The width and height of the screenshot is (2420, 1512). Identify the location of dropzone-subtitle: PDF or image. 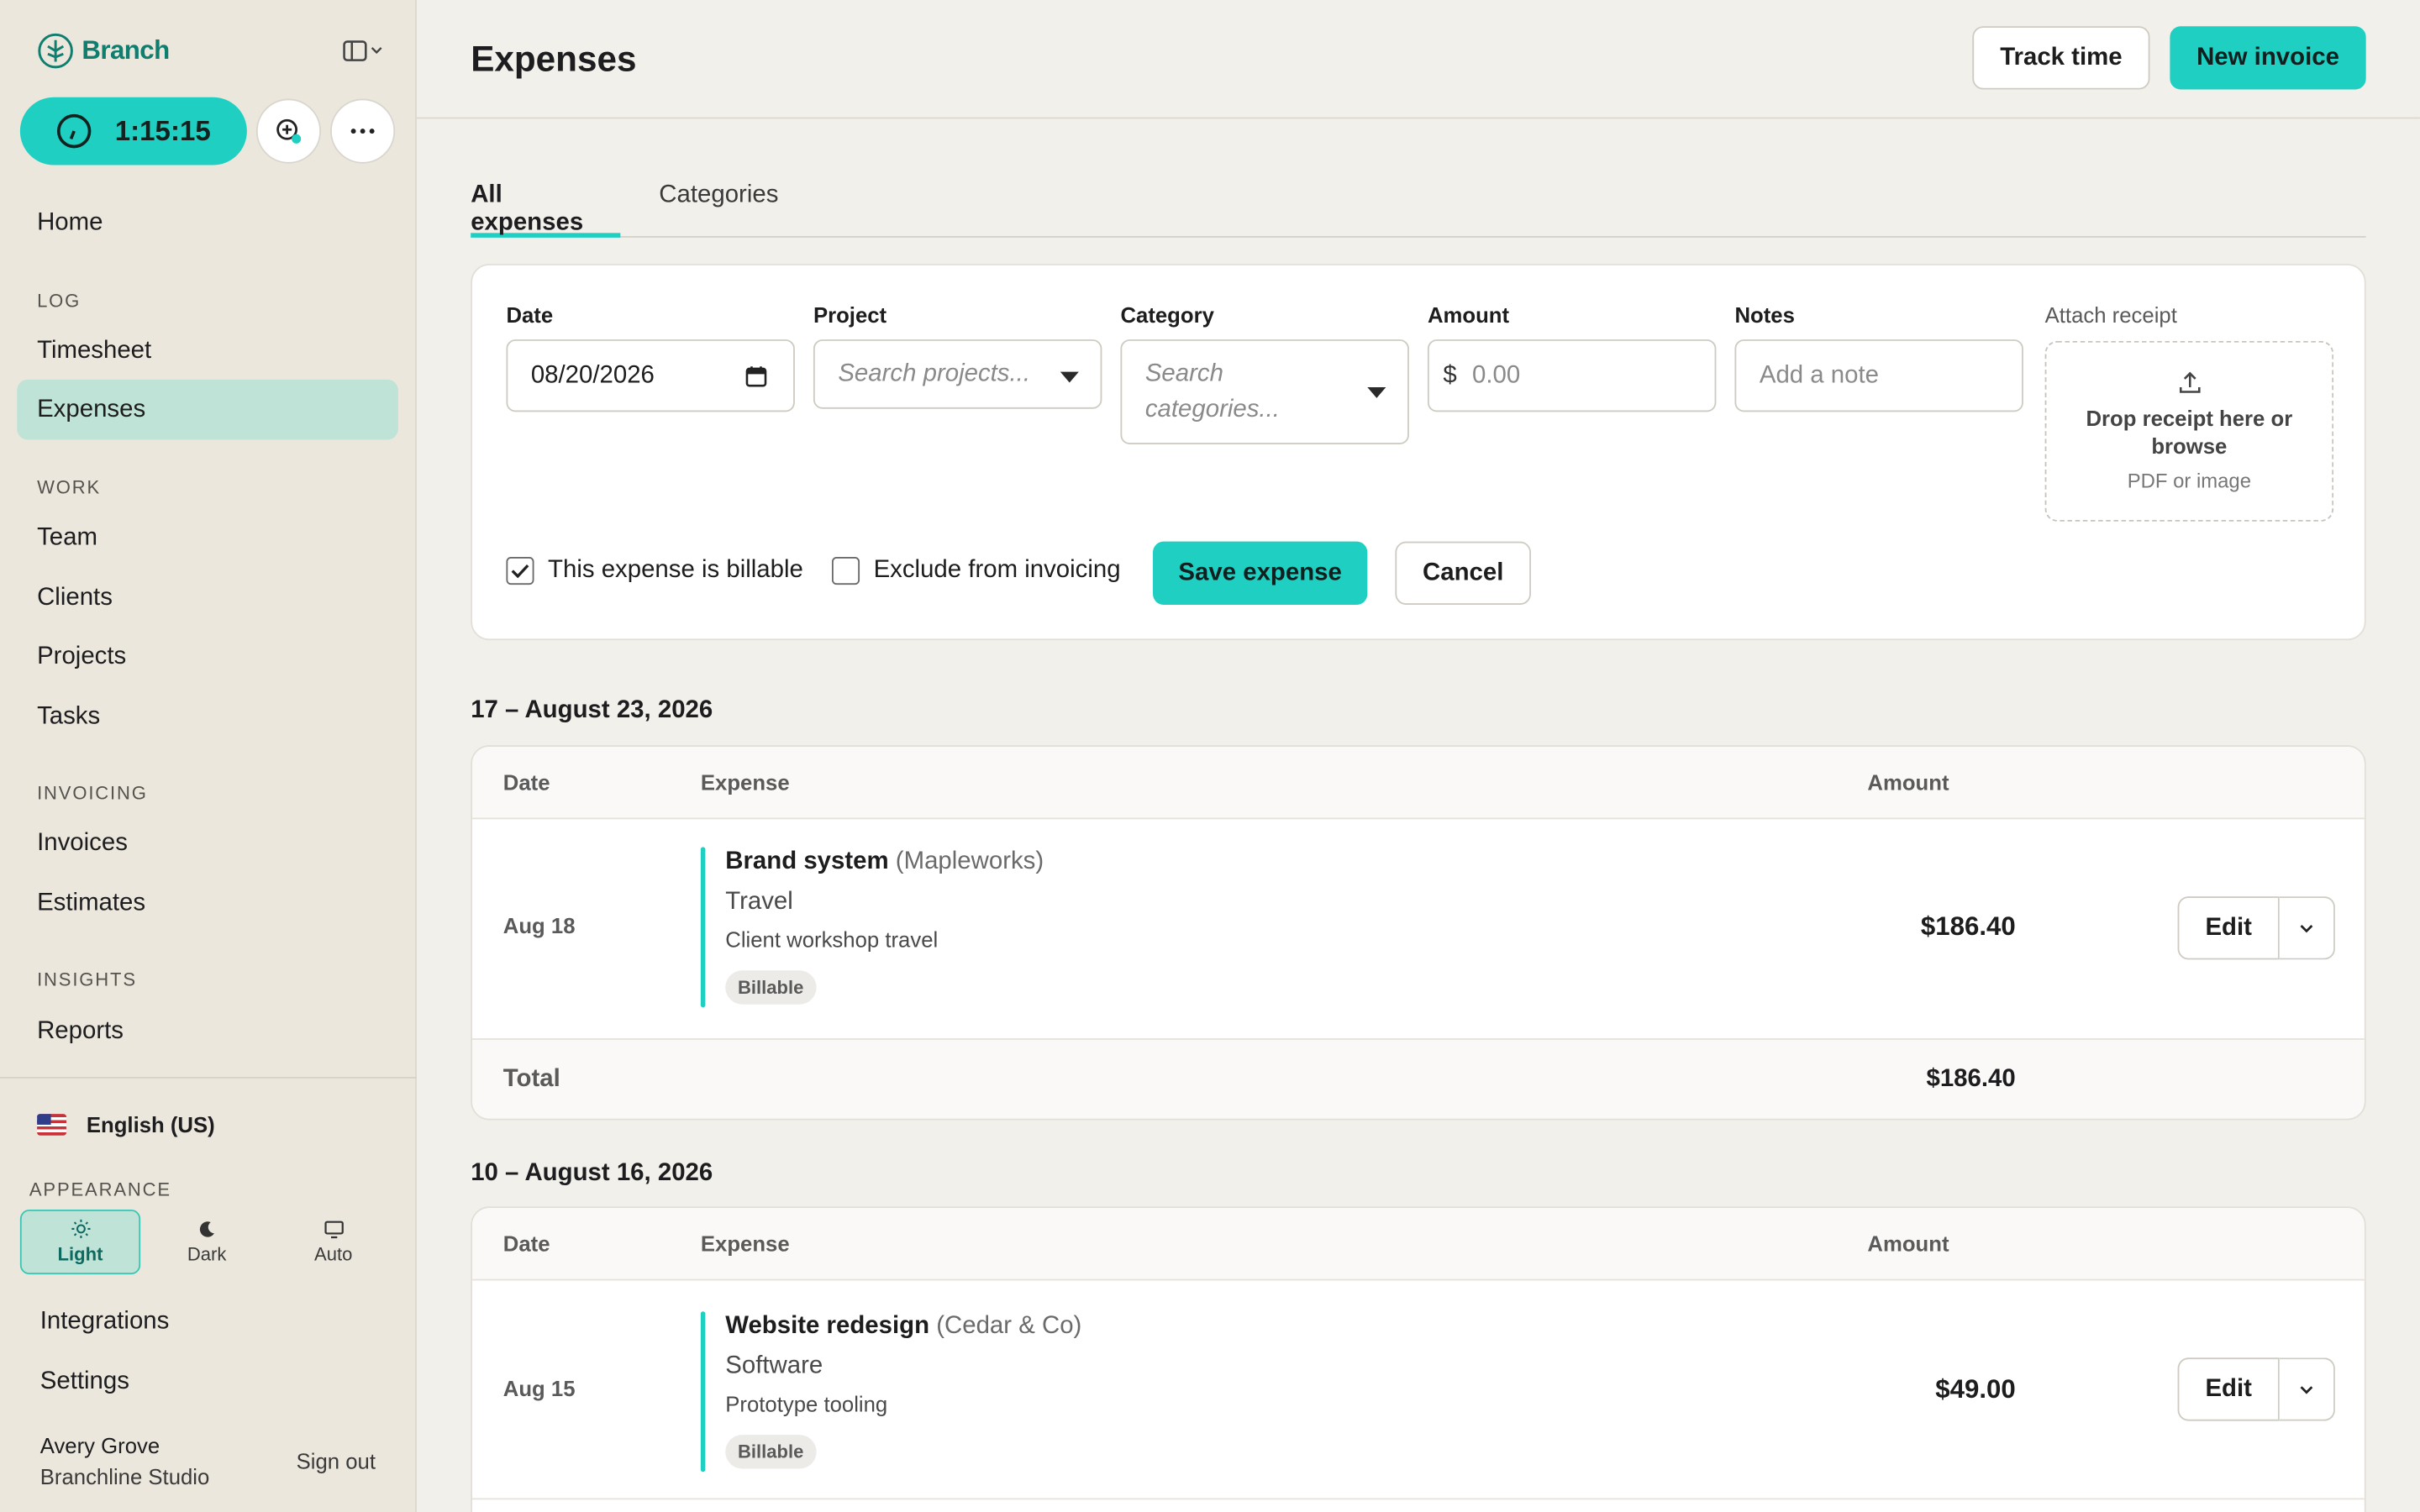
(2189, 480).